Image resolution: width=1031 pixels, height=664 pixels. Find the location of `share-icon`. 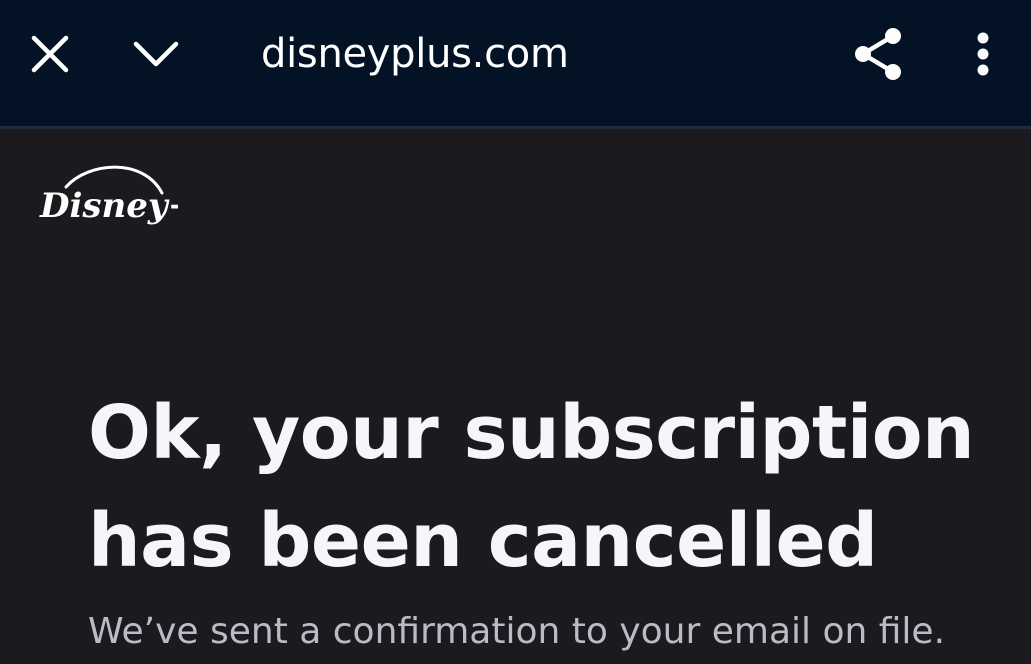

share-icon is located at coordinates (878, 54).